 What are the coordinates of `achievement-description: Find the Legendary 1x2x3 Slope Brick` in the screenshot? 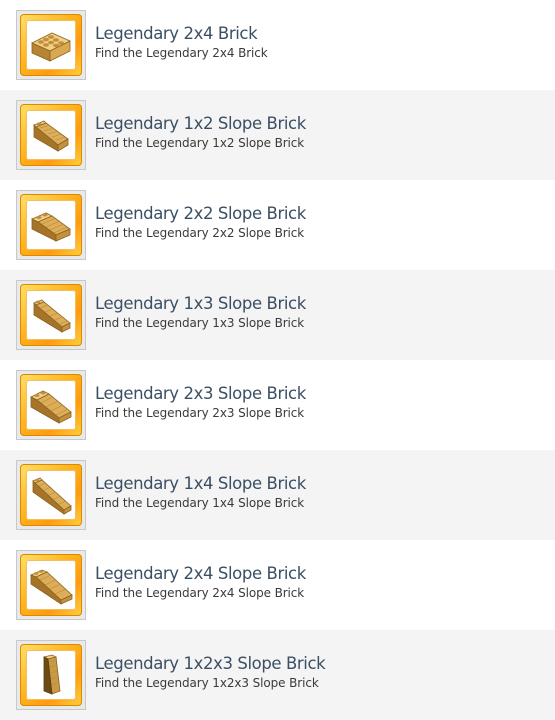 It's located at (207, 683).